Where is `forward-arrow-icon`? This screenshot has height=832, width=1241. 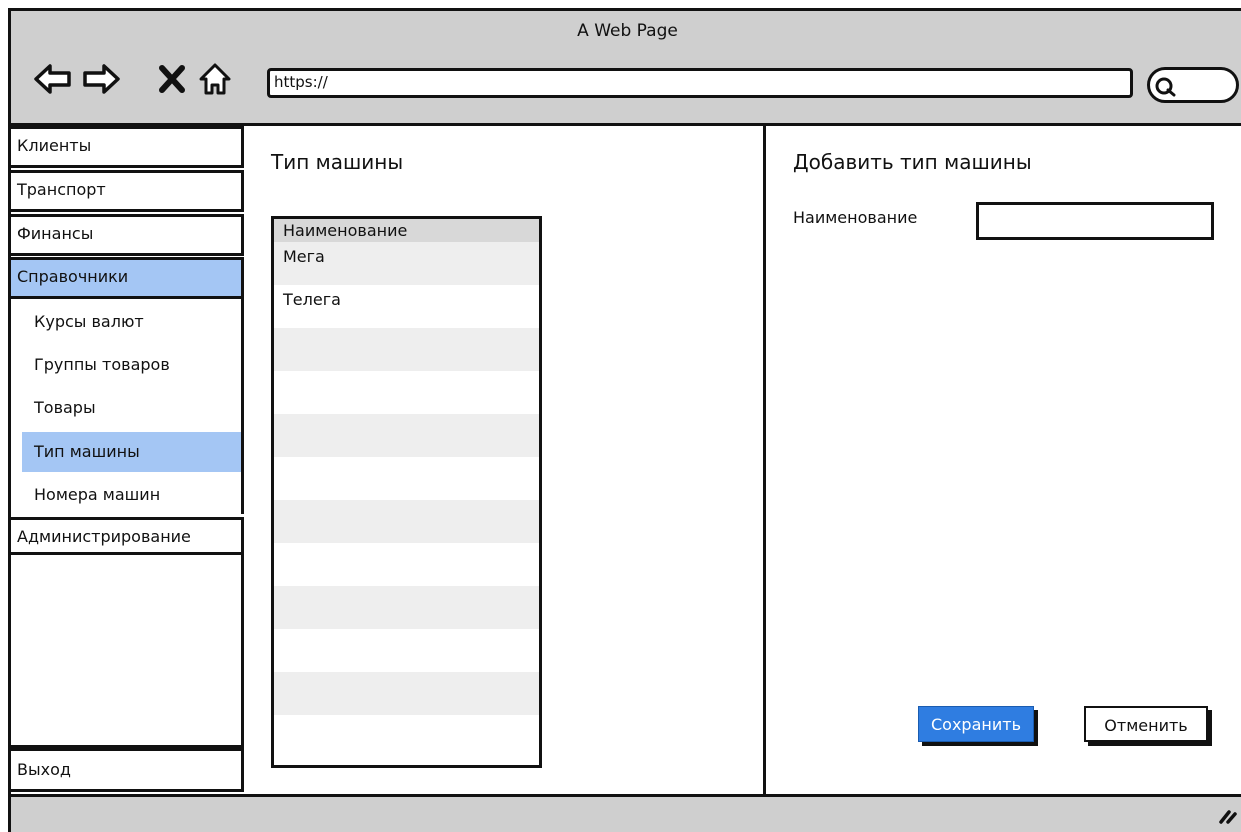 forward-arrow-icon is located at coordinates (101, 79).